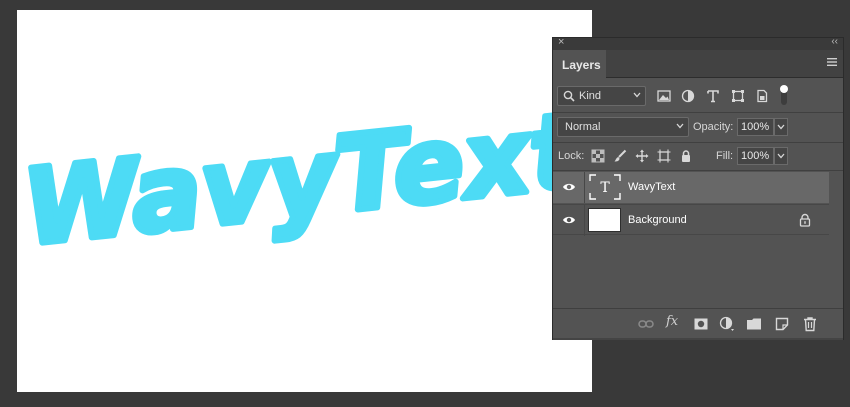  What do you see at coordinates (651, 187) in the screenshot?
I see `layer-name: WavyText` at bounding box center [651, 187].